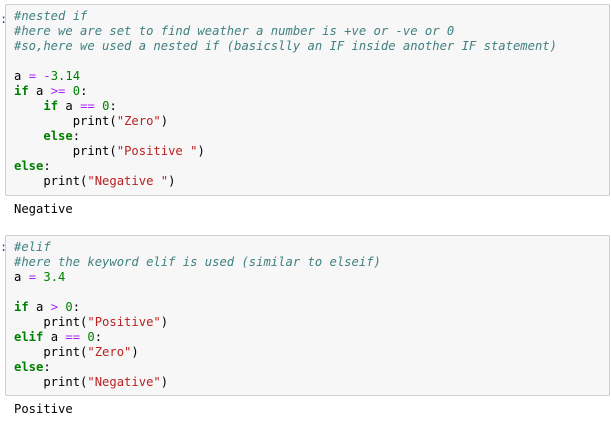 The height and width of the screenshot is (432, 611). What do you see at coordinates (43, 209) in the screenshot?
I see `cell-output: Negative` at bounding box center [43, 209].